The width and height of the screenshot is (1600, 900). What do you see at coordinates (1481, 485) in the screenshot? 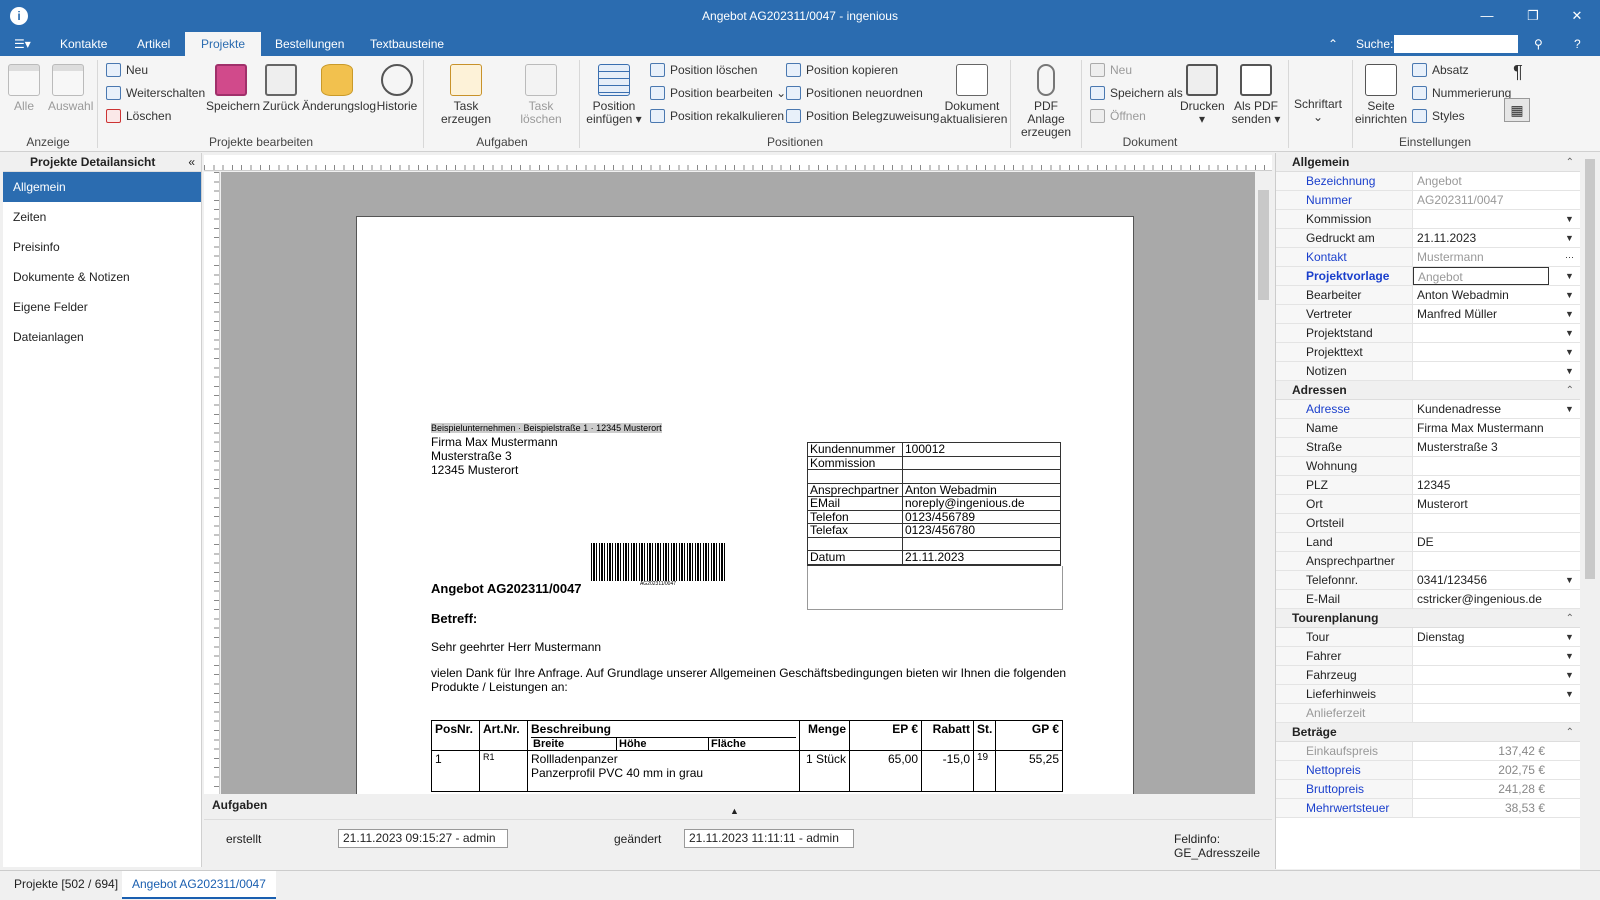
I see `property-value: 12345` at bounding box center [1481, 485].